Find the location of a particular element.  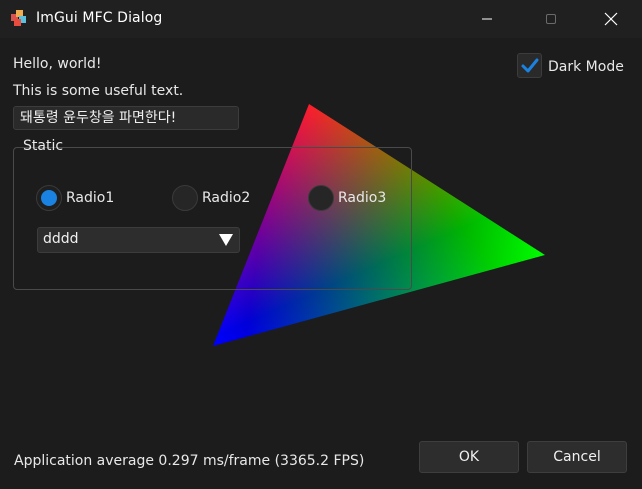

maximize-button is located at coordinates (551, 19).